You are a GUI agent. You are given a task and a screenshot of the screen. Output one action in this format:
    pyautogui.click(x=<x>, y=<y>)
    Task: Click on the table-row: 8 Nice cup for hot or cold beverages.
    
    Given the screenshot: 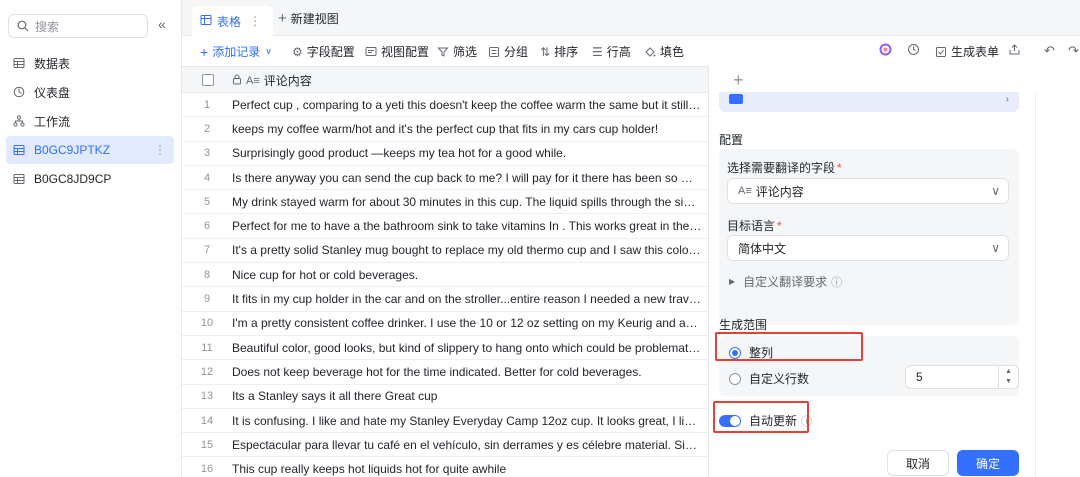 What is the action you would take?
    pyautogui.click(x=445, y=275)
    